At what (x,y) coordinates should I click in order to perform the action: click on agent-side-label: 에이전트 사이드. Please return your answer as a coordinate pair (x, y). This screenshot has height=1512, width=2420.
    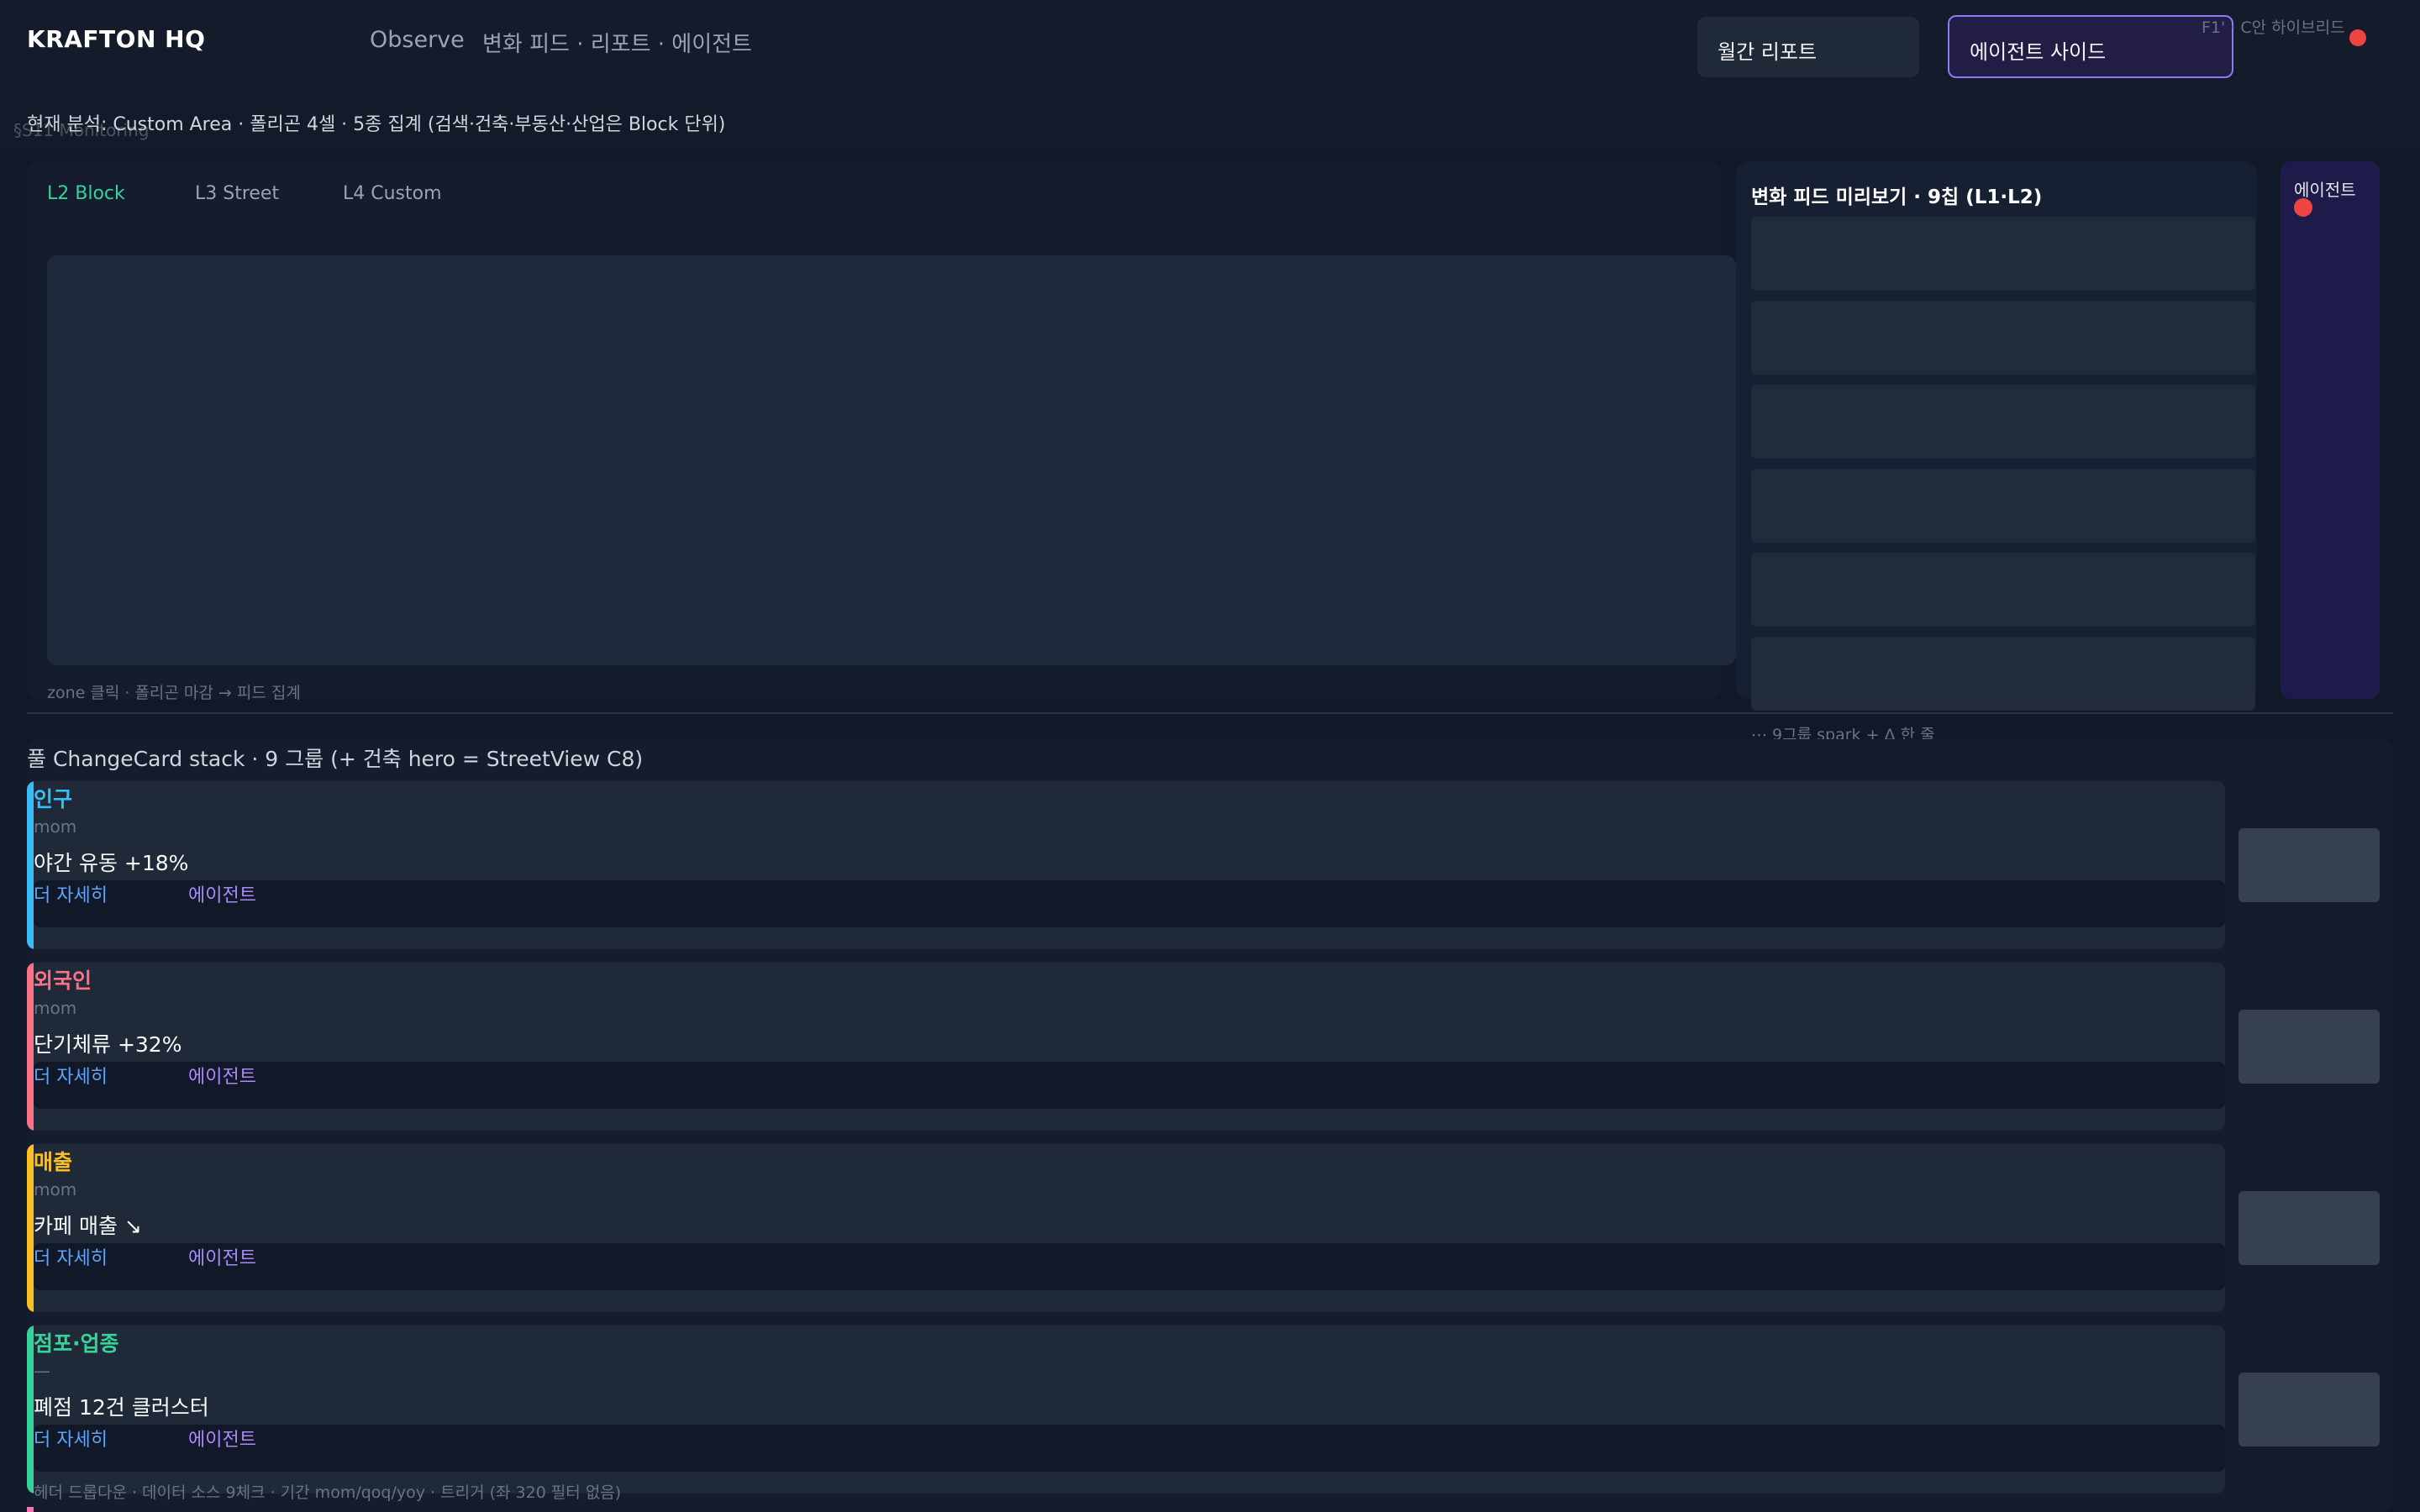
    Looking at the image, I should click on (2039, 52).